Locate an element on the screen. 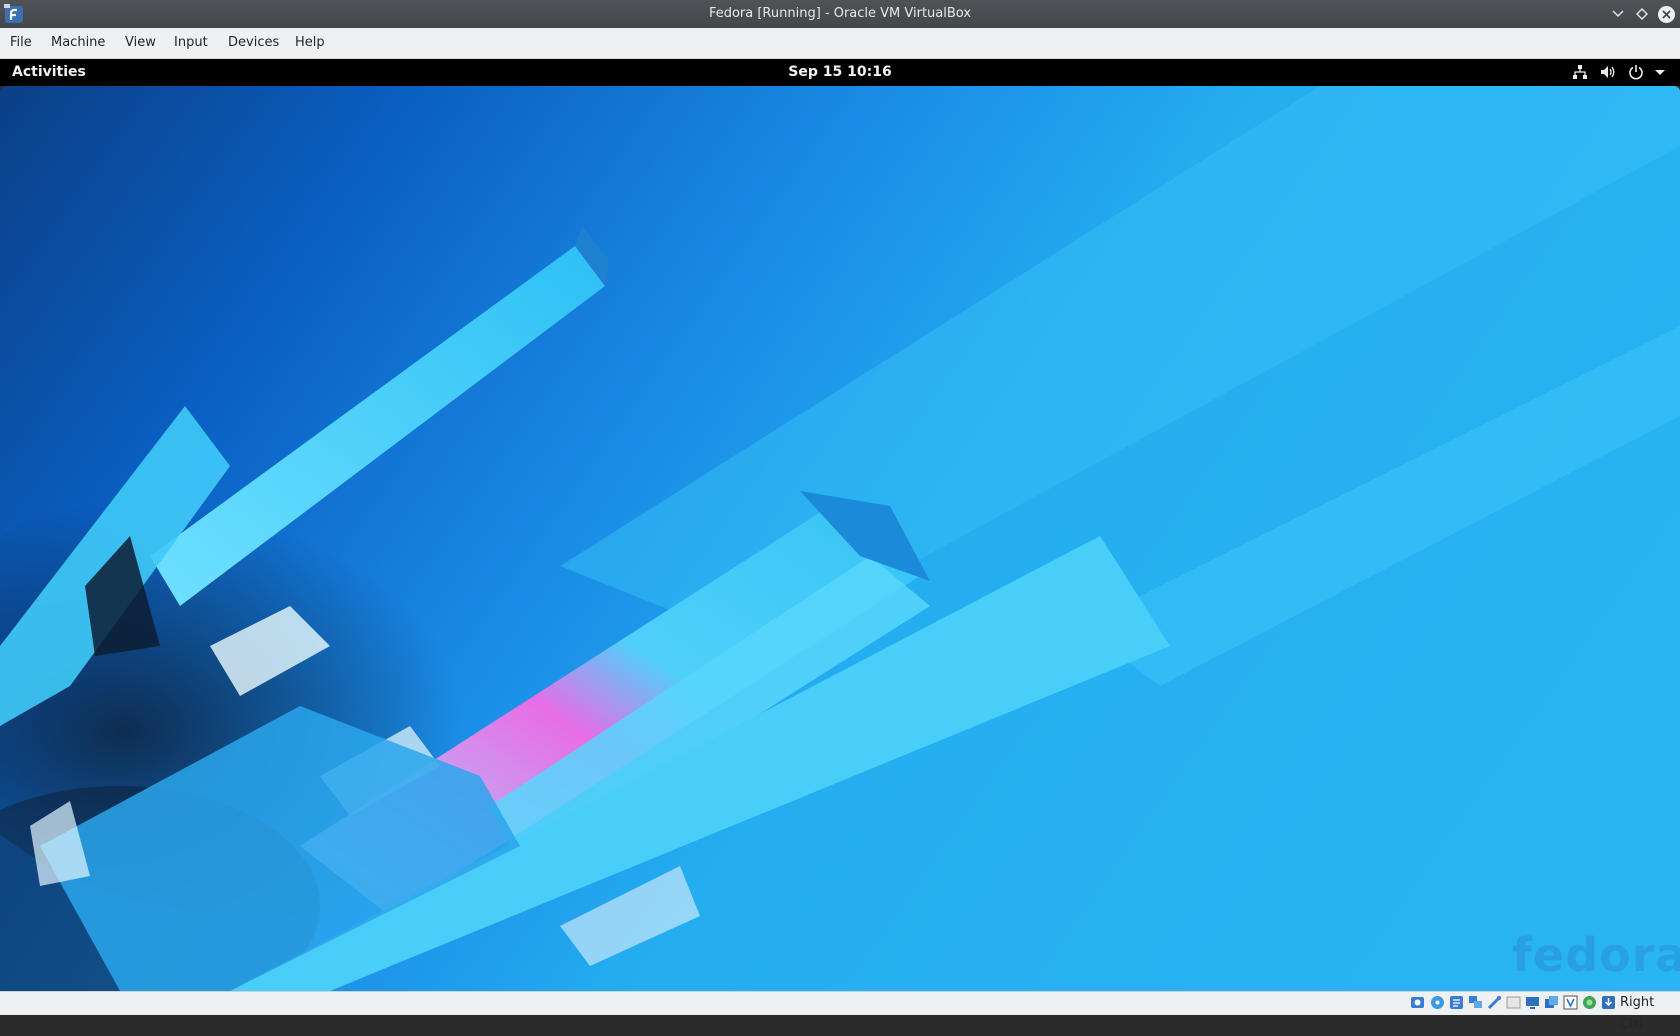 The image size is (1680, 1036). menu-devices: Devices is located at coordinates (253, 43).